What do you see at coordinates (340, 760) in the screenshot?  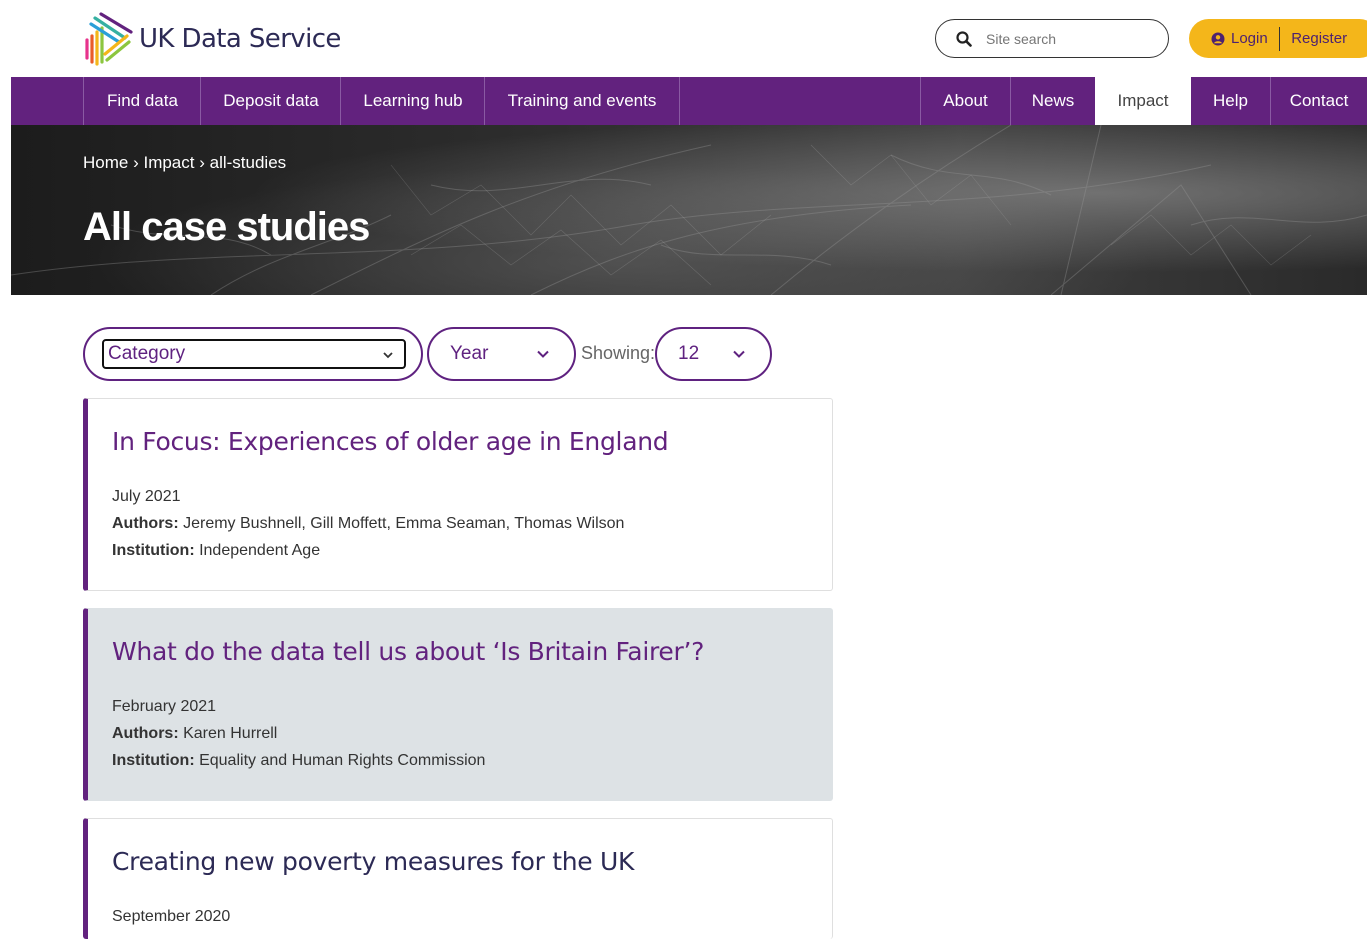 I see `institution-value: Equality and Human Rights Commission` at bounding box center [340, 760].